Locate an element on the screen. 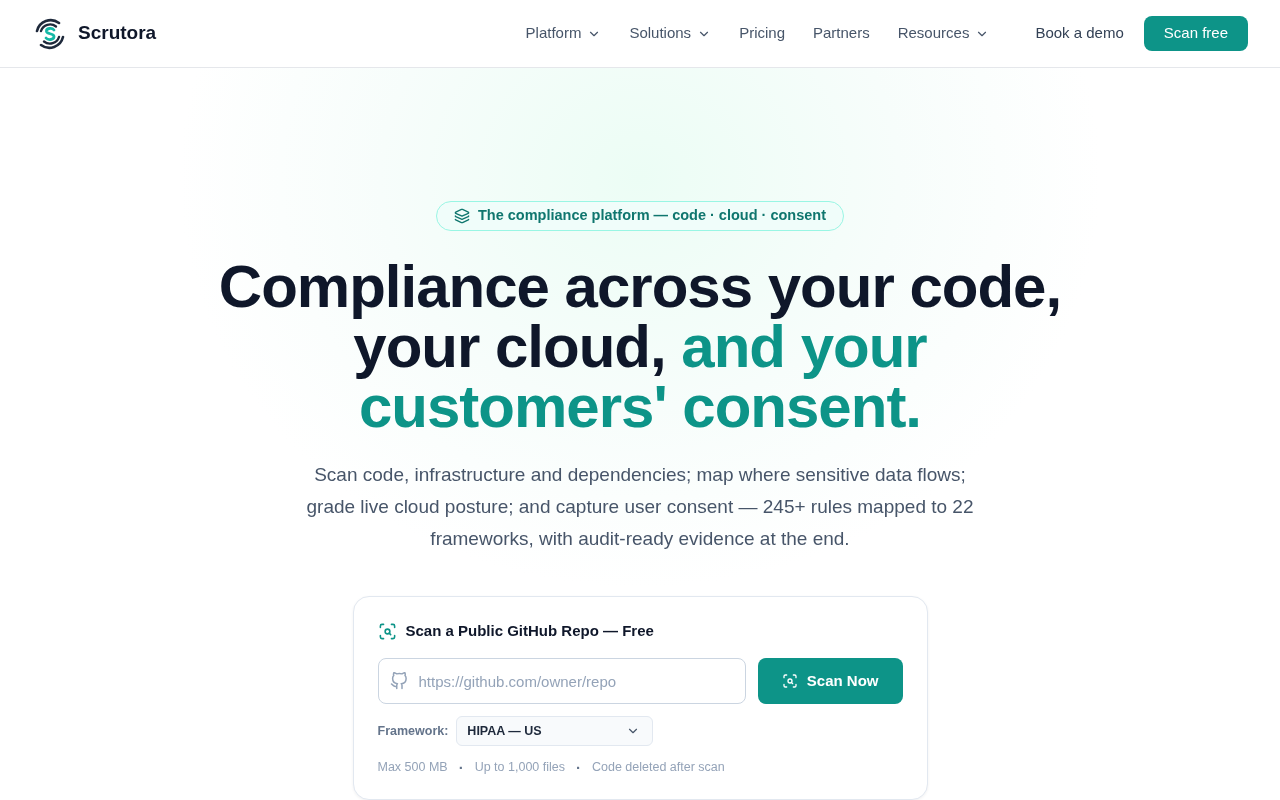 The image size is (1280, 800). nav-link: Pricing is located at coordinates (762, 33).